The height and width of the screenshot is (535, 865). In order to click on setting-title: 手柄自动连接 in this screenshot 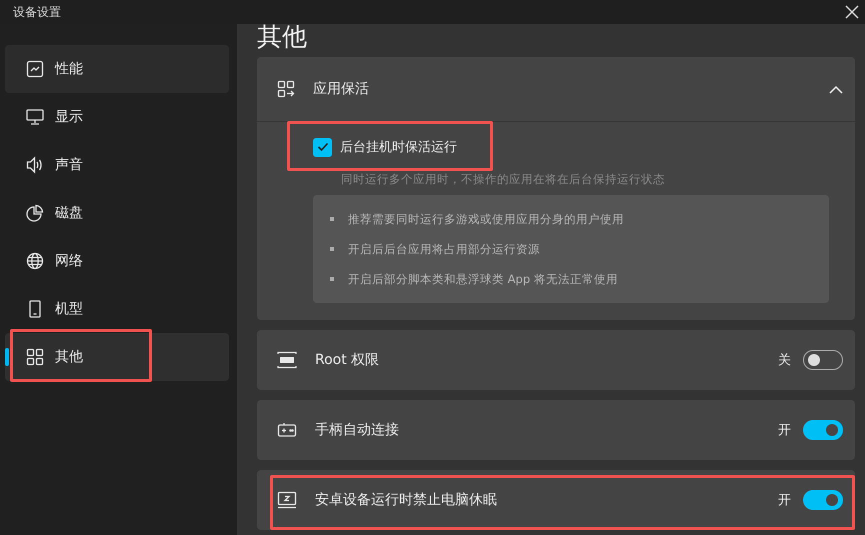, I will do `click(357, 430)`.